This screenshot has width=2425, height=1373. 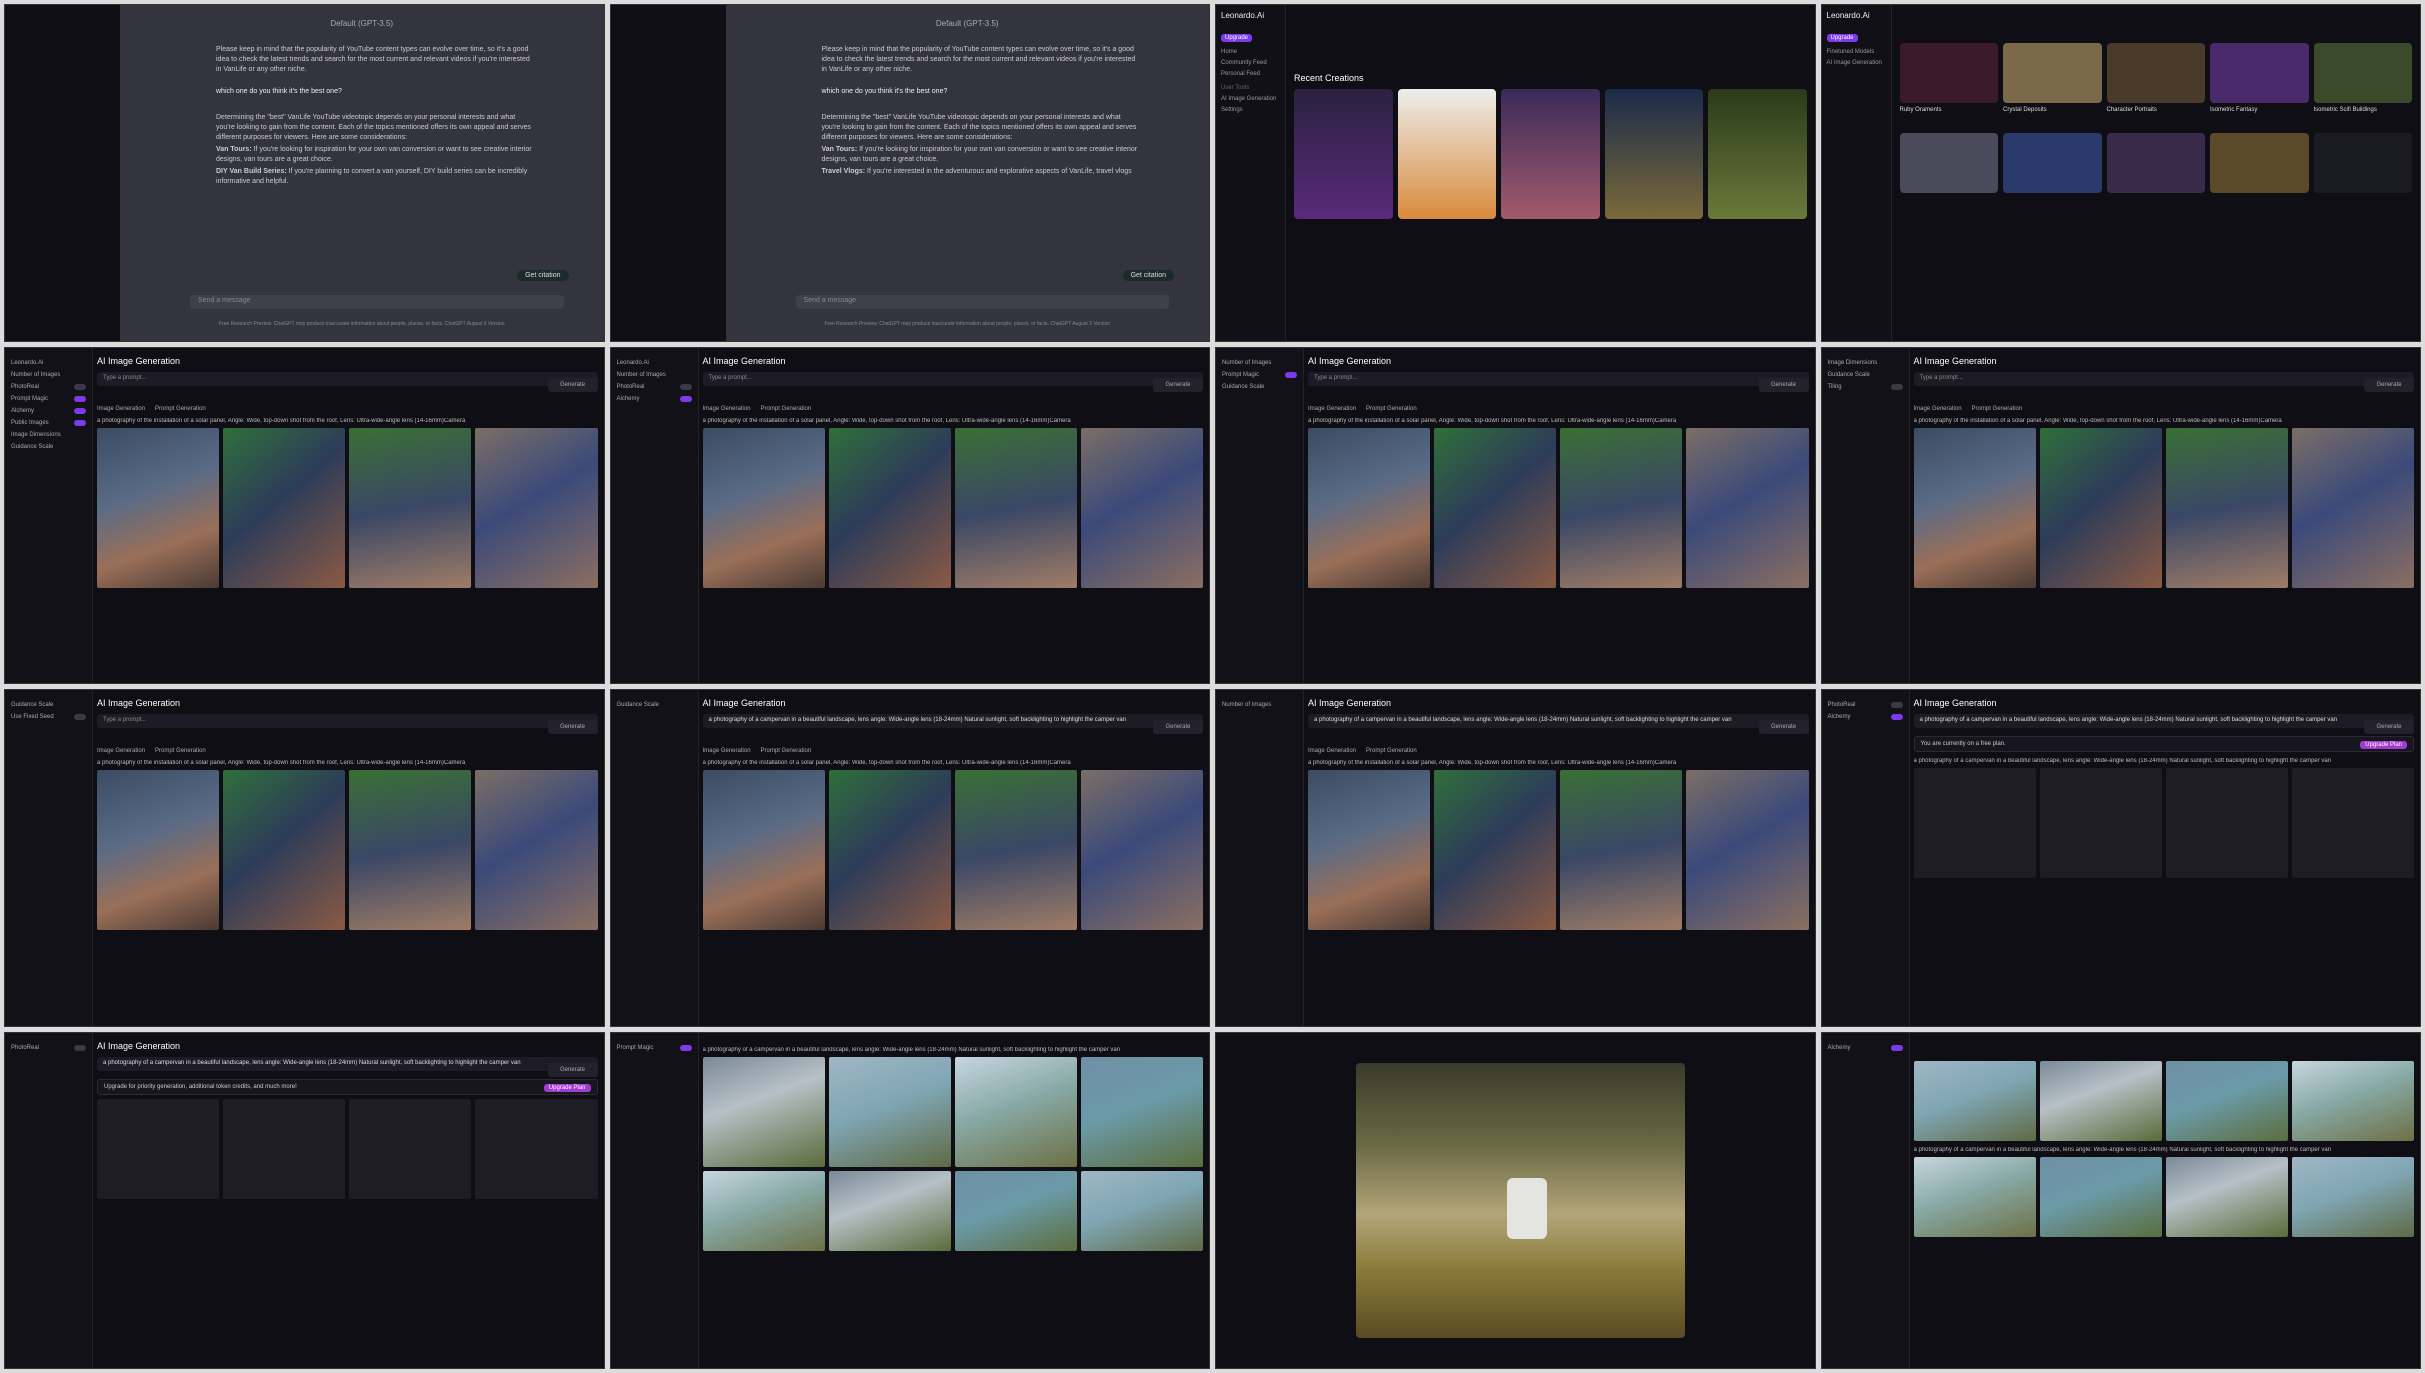 What do you see at coordinates (1250, 74) in the screenshot?
I see `nav-personal-feed: Personal Feed` at bounding box center [1250, 74].